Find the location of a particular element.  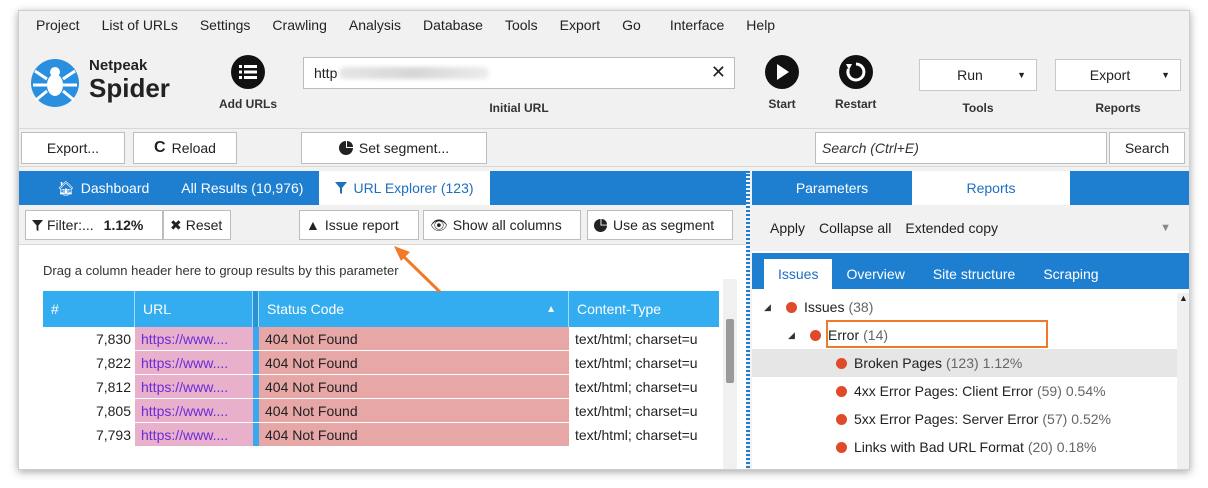

tree-node-4xx: 4xx Error Pages: Client Error (59) 0.54% is located at coordinates (970, 391).